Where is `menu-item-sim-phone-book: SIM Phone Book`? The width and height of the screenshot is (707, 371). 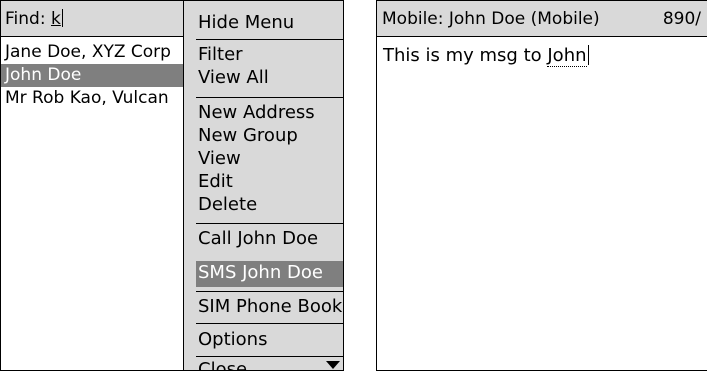
menu-item-sim-phone-book: SIM Phone Book is located at coordinates (270, 308).